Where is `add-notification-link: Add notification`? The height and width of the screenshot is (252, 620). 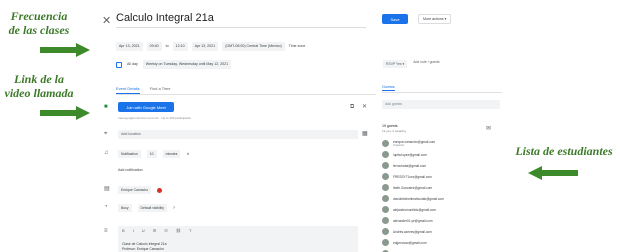 add-notification-link: Add notification is located at coordinates (130, 170).